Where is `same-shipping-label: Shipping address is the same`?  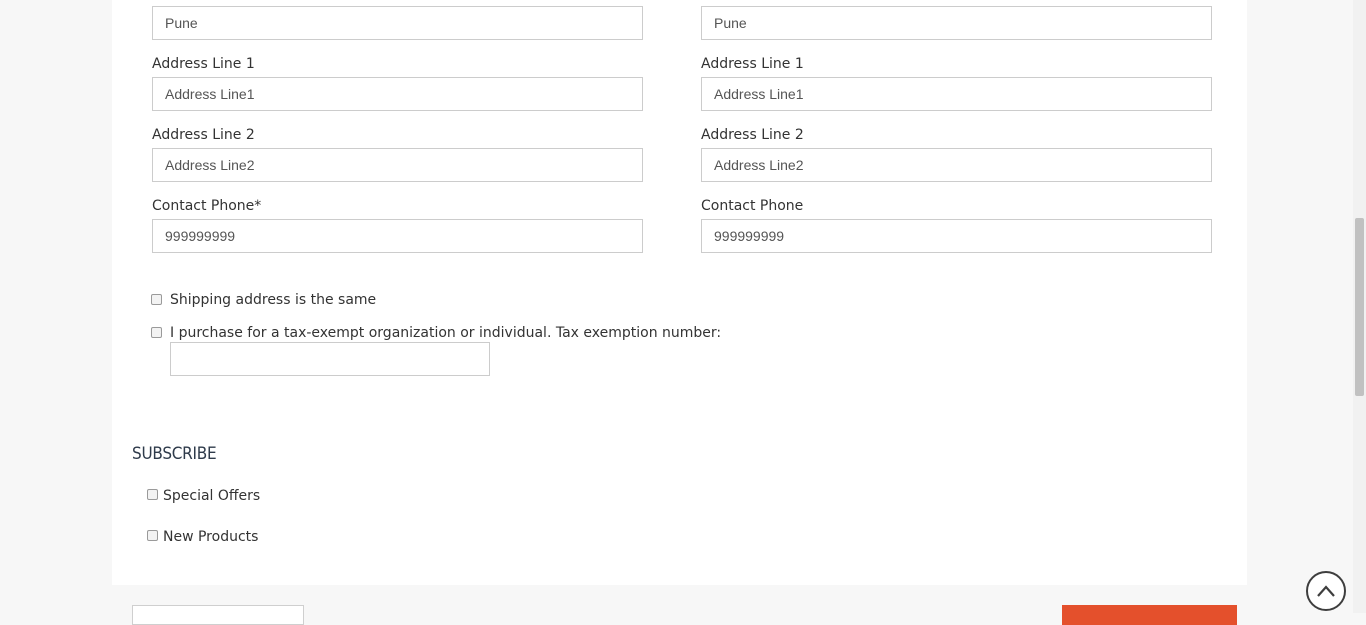
same-shipping-label: Shipping address is the same is located at coordinates (273, 300).